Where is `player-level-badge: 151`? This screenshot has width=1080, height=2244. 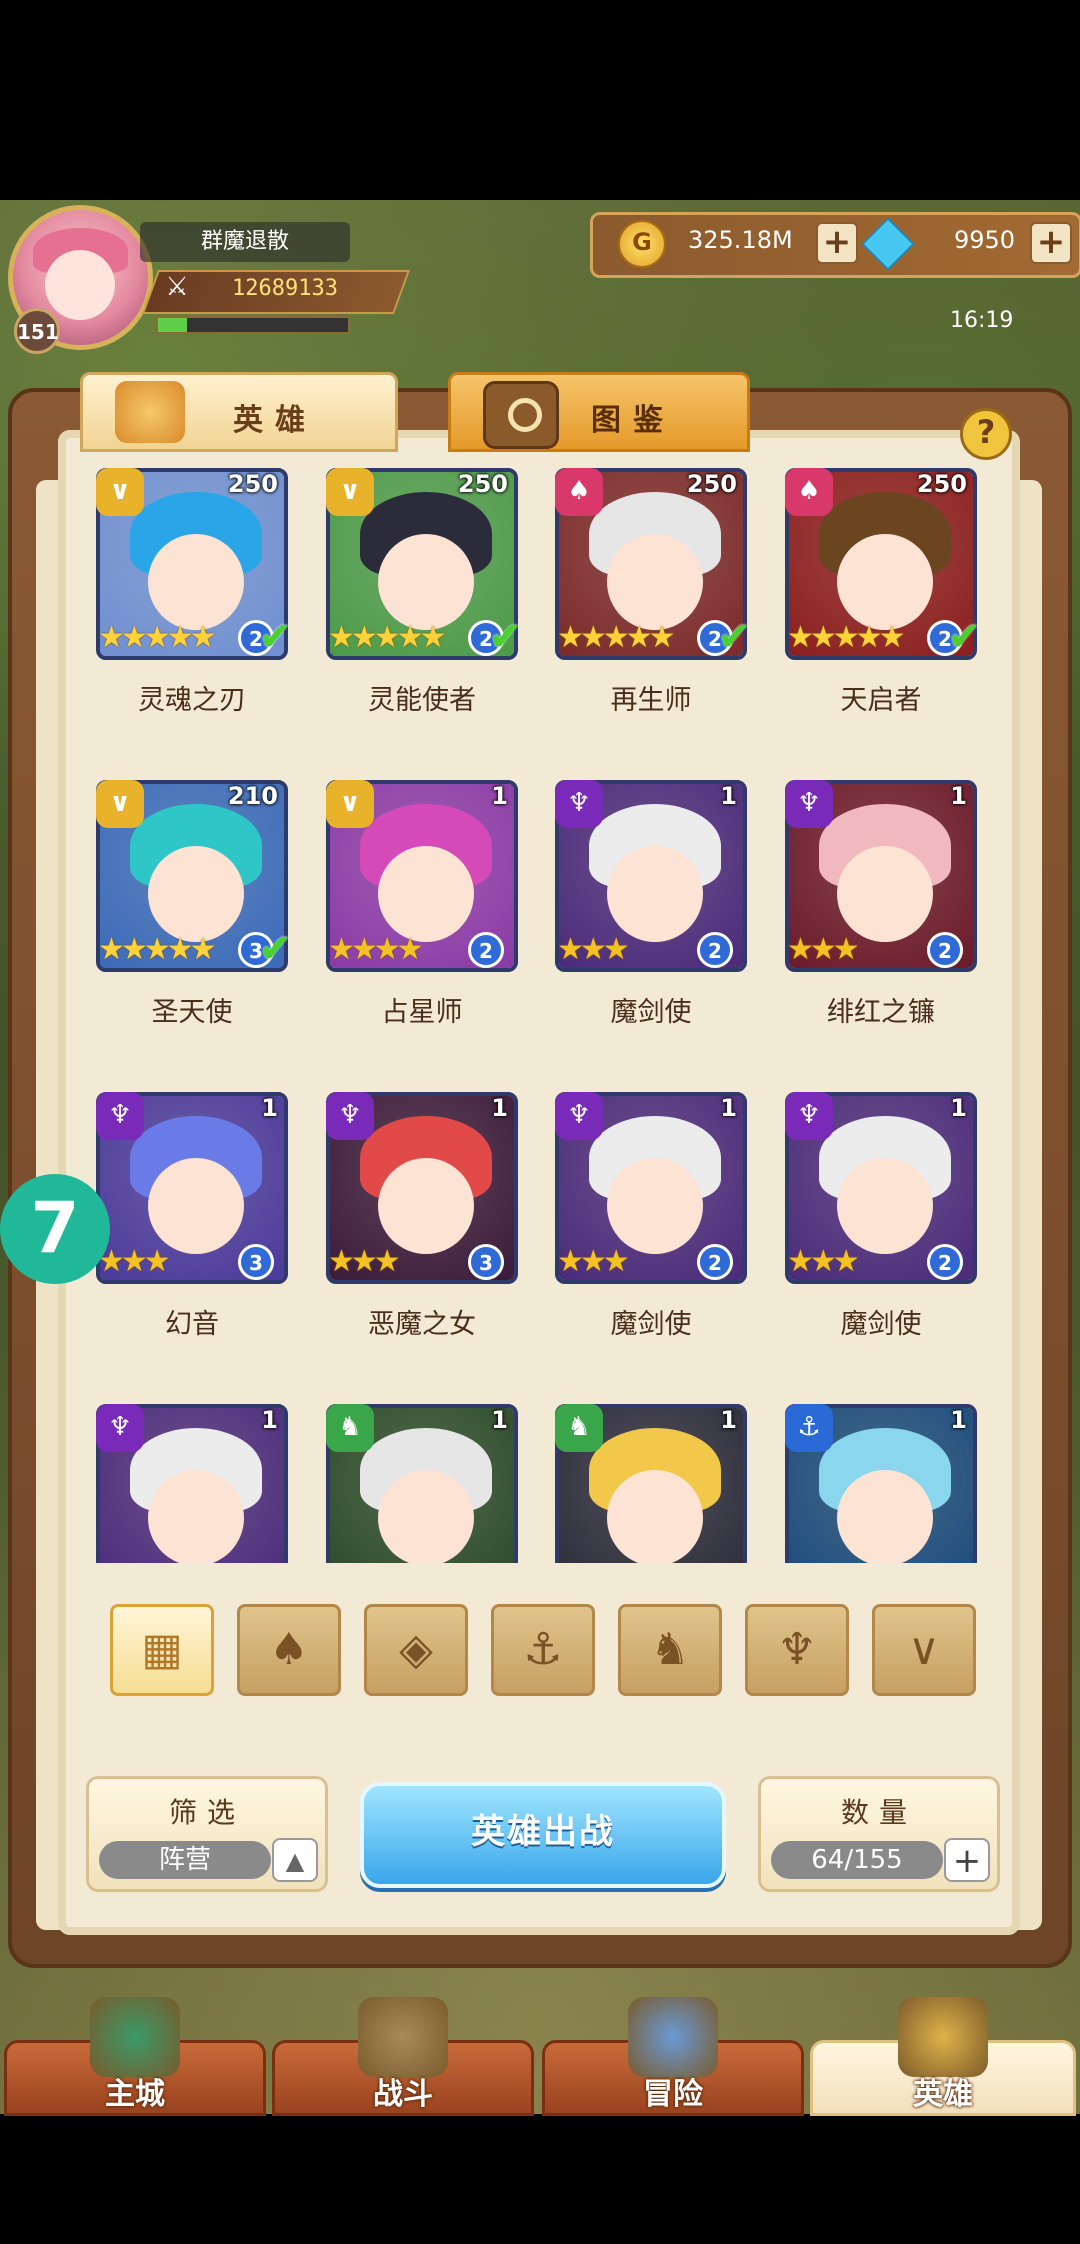
player-level-badge: 151 is located at coordinates (37, 331).